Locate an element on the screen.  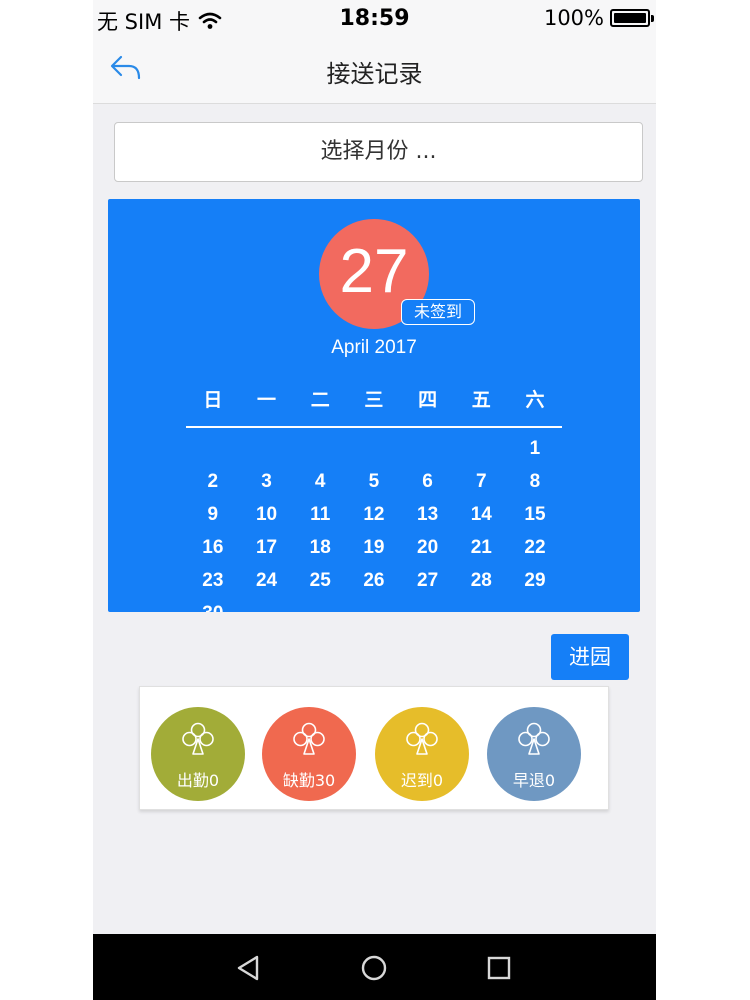
status-right: 100% is located at coordinates (598, 18).